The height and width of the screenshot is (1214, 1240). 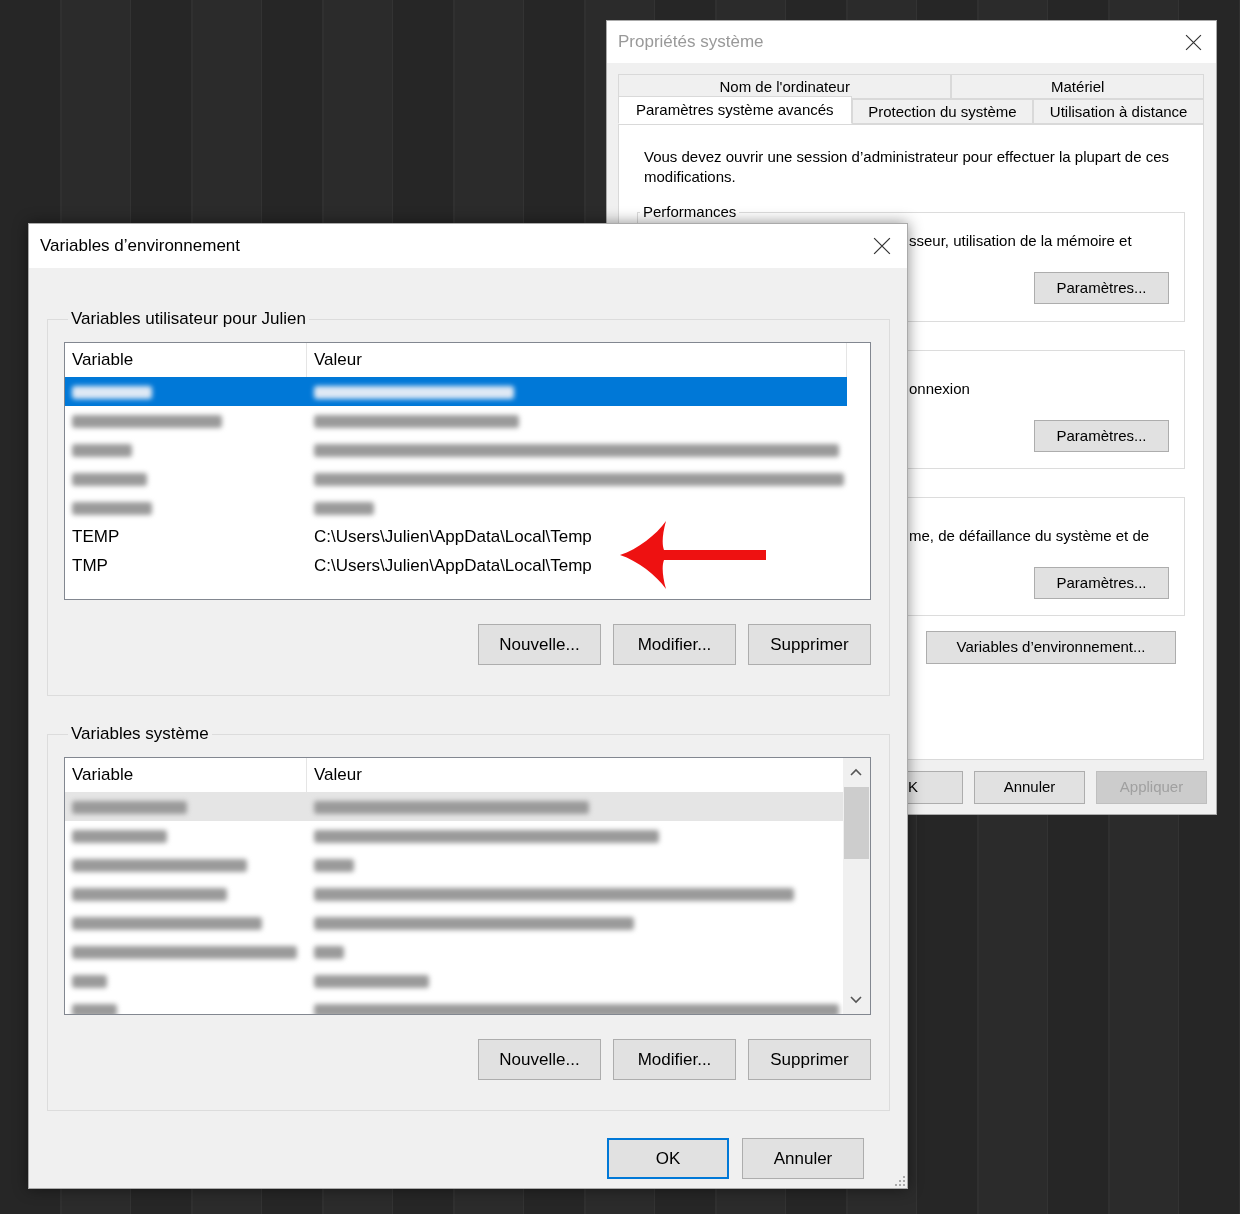 I want to click on scrollbar-thumb, so click(x=856, y=823).